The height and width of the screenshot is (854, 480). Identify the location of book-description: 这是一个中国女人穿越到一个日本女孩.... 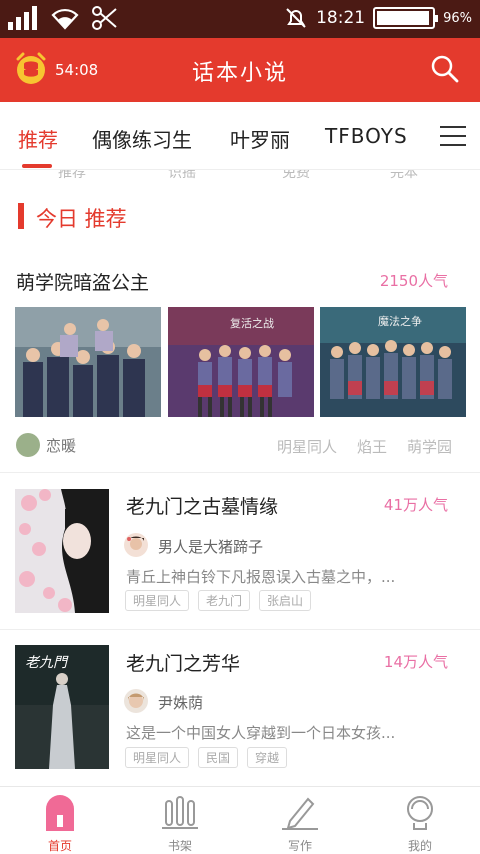
(261, 733).